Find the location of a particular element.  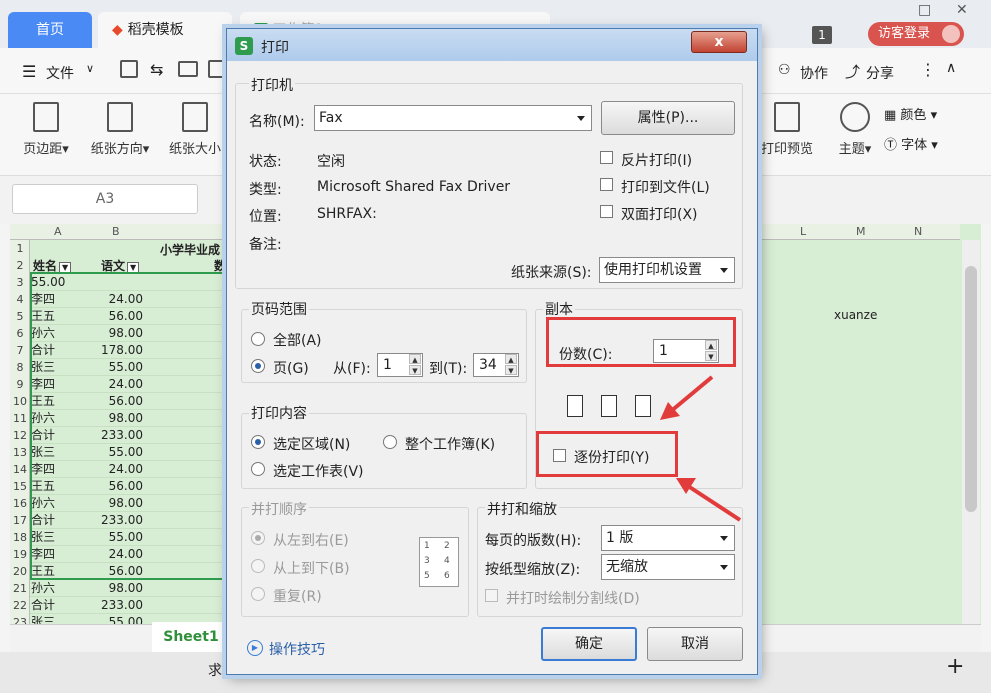

annotation-arrows is located at coordinates (701, 448).